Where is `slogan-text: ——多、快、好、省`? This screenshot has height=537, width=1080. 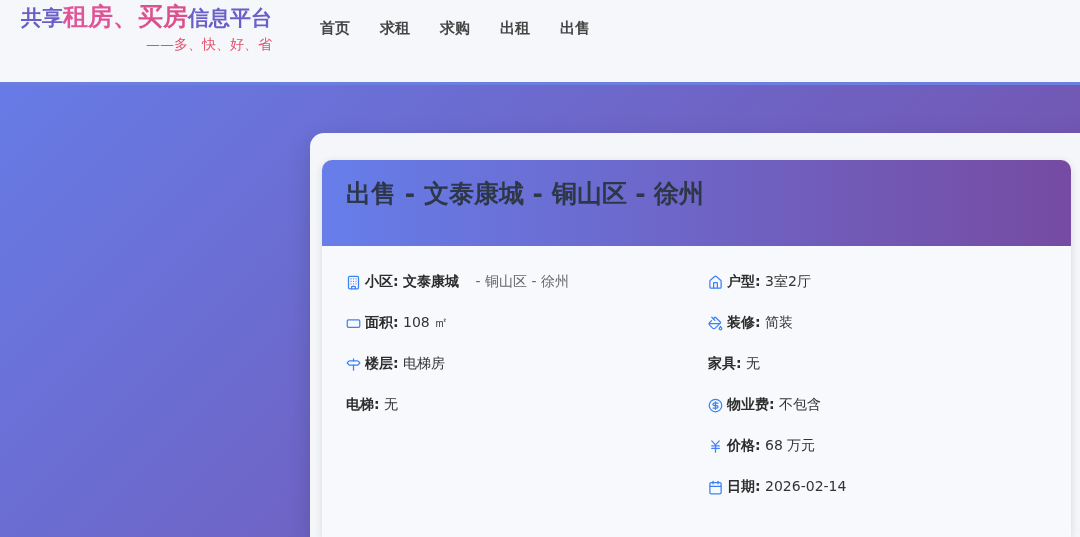
slogan-text: ——多、快、好、省 is located at coordinates (209, 45).